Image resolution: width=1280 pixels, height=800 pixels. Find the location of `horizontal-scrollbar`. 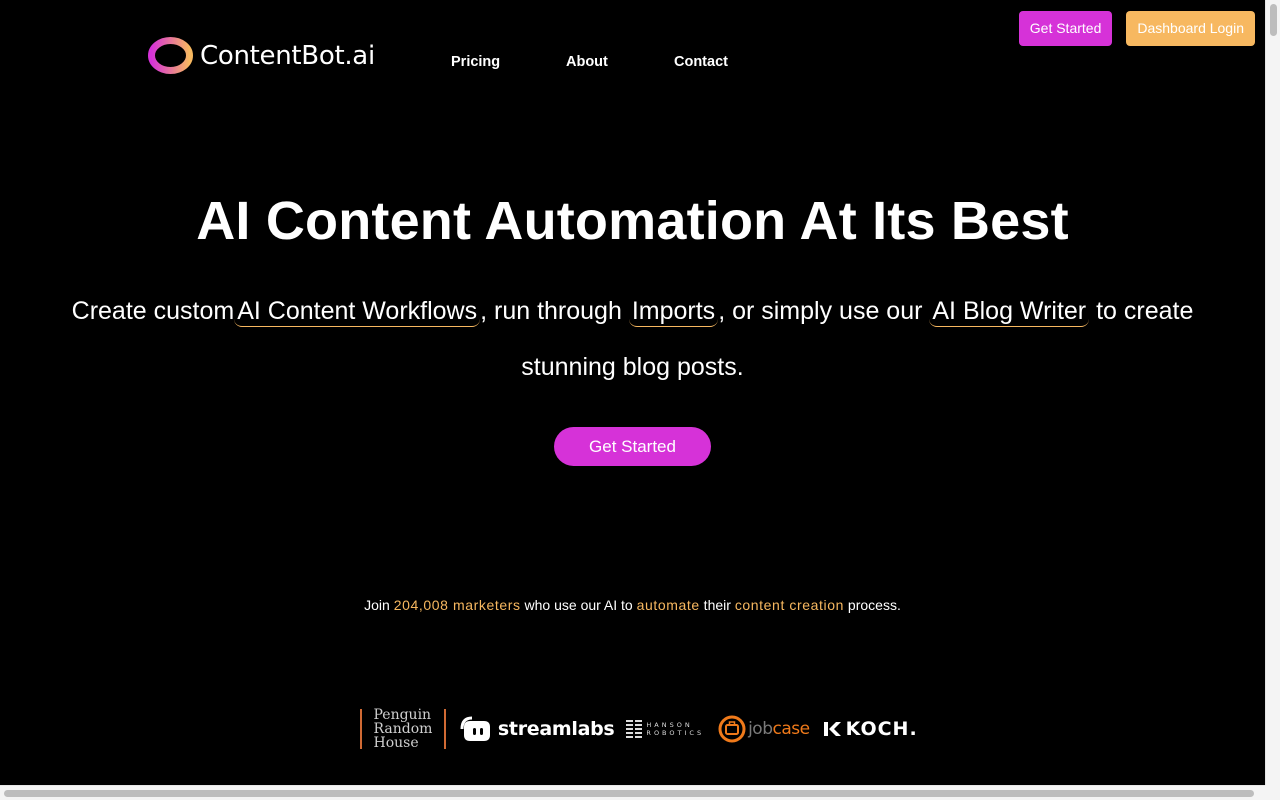

horizontal-scrollbar is located at coordinates (640, 792).